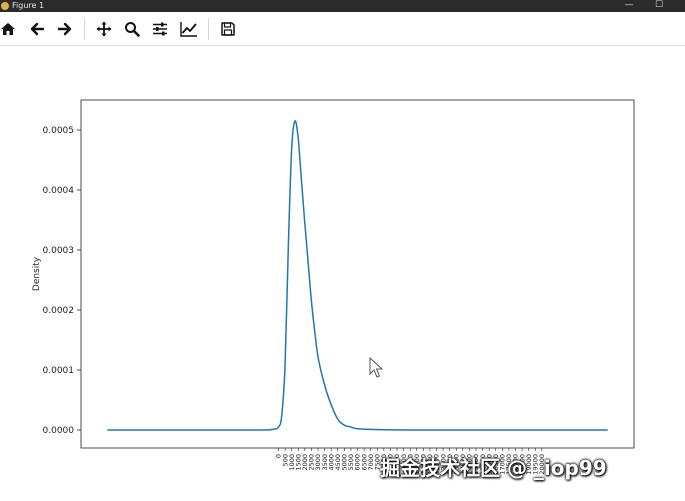 The image size is (685, 501). I want to click on zoom-button, so click(132, 29).